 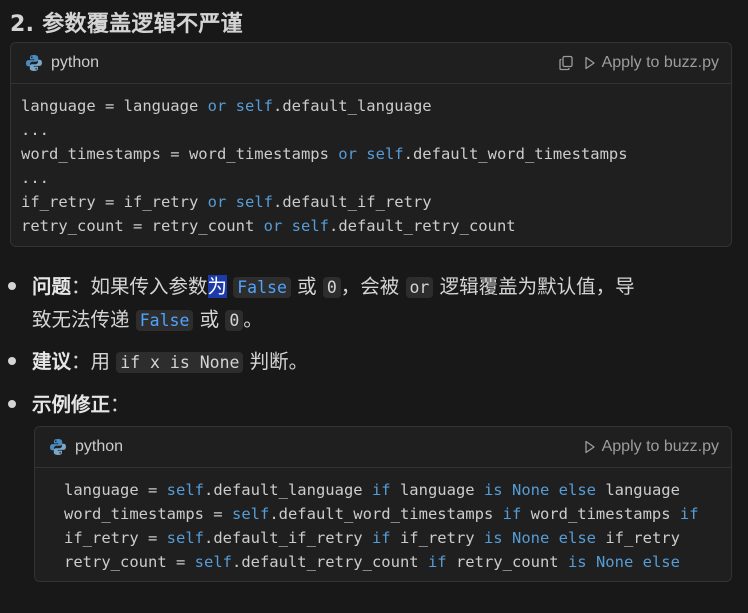 What do you see at coordinates (142, 226) in the screenshot?
I see `code-token: retry_count = retry_count` at bounding box center [142, 226].